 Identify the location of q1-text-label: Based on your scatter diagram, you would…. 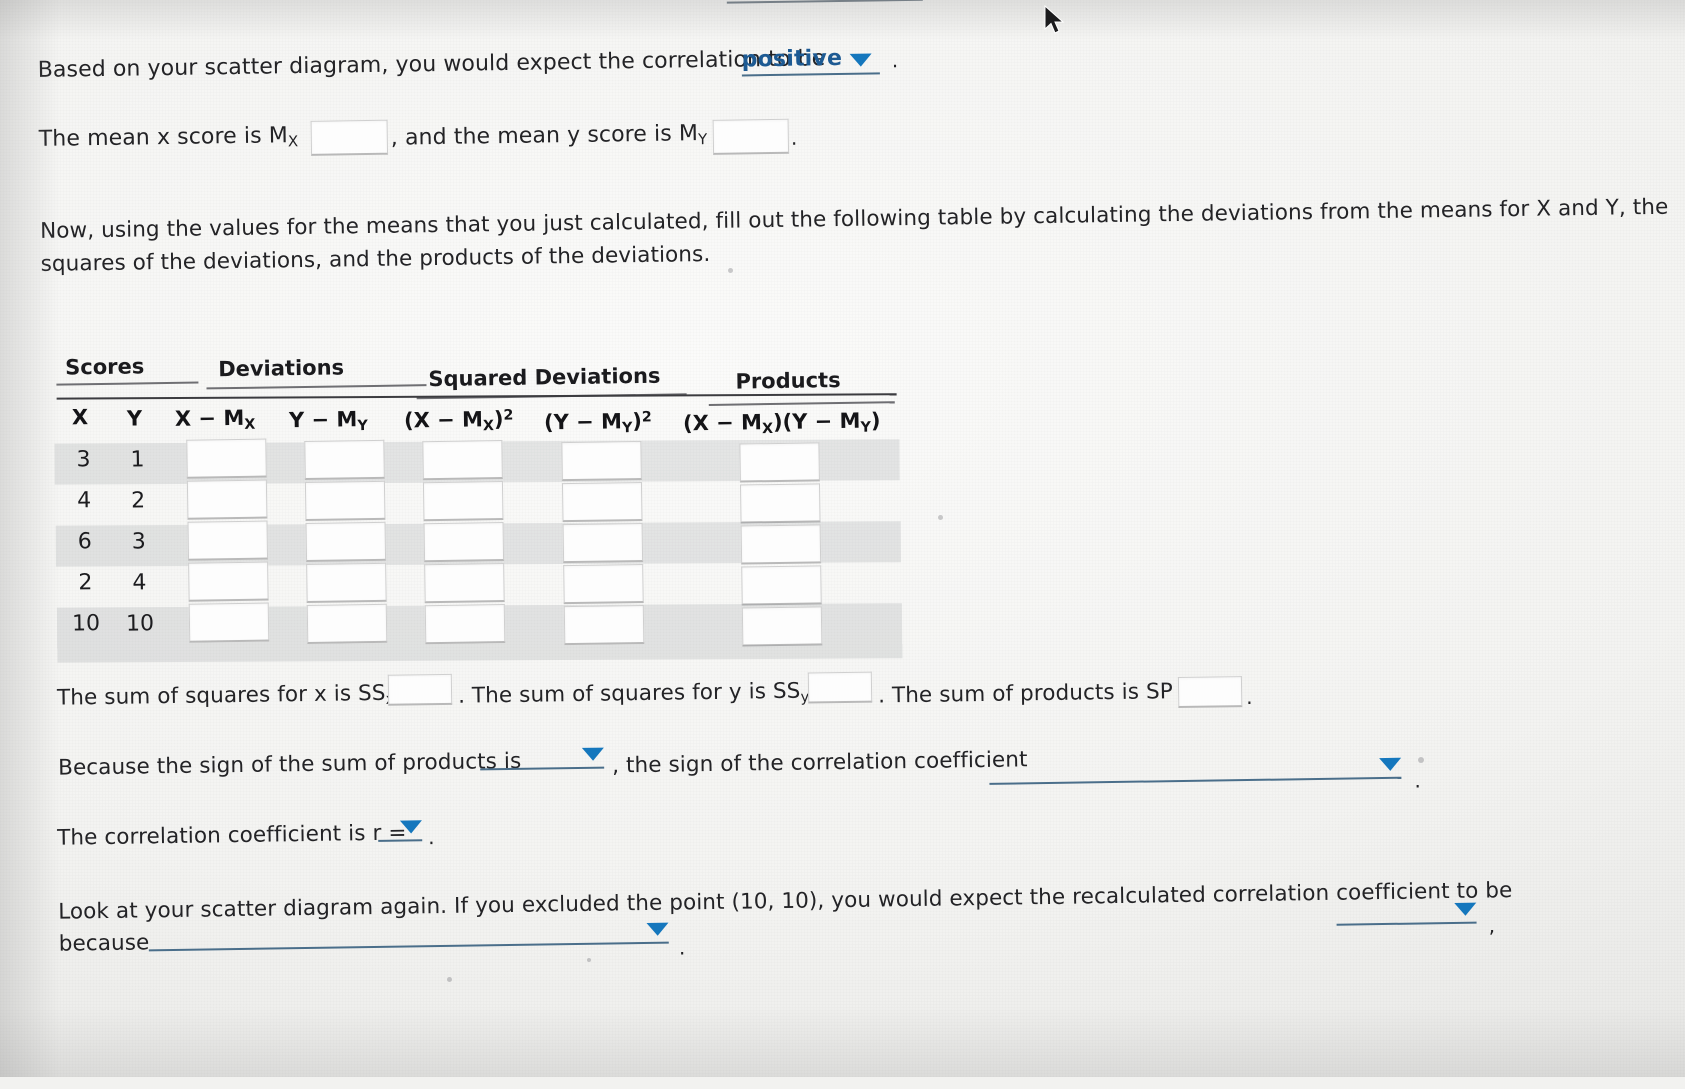
(431, 64).